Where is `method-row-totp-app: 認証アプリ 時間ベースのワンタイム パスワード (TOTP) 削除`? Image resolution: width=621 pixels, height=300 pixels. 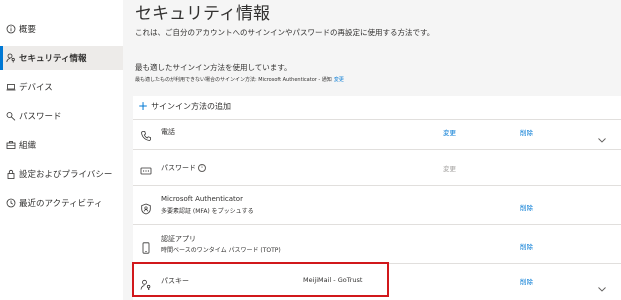 method-row-totp-app: 認証アプリ 時間ベースのワンタイム パスワード (TOTP) 削除 is located at coordinates (377, 244).